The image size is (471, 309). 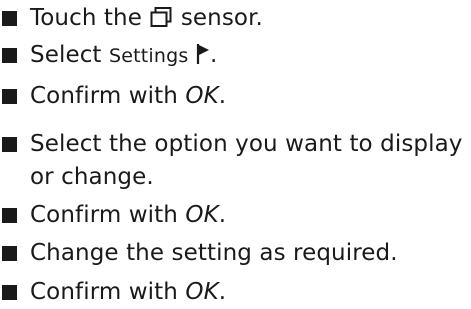 I want to click on flag-icon, so click(x=203, y=58).